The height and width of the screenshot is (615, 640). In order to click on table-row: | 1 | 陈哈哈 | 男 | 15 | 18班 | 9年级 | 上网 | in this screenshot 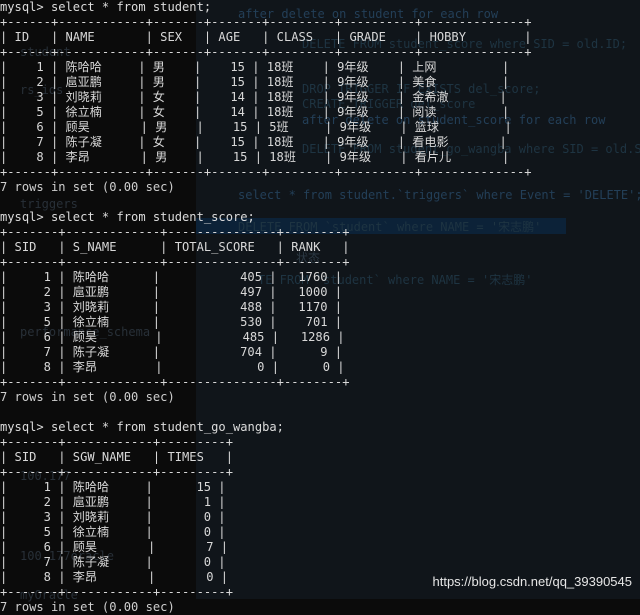, I will do `click(255, 67)`.